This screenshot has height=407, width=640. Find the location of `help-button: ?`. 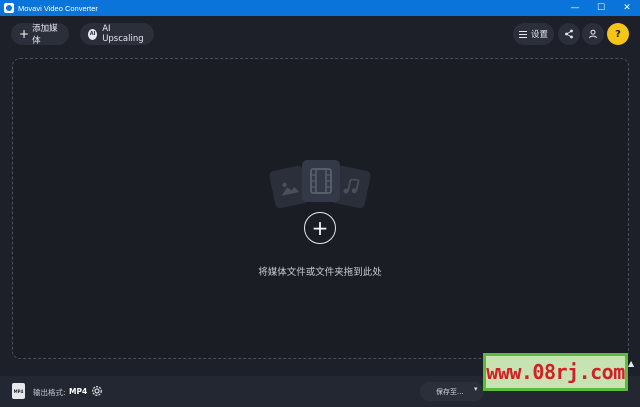

help-button: ? is located at coordinates (618, 34).